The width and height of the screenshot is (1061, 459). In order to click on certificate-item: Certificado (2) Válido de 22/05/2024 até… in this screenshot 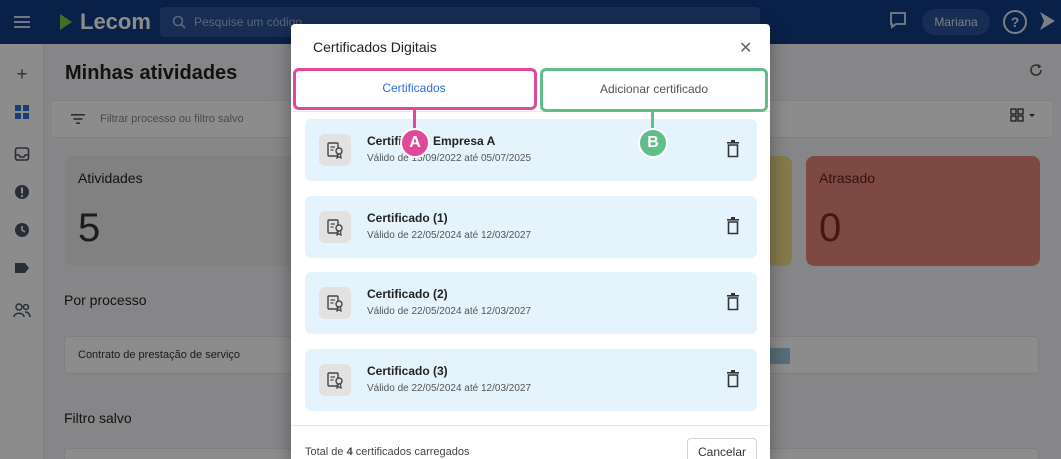, I will do `click(531, 303)`.